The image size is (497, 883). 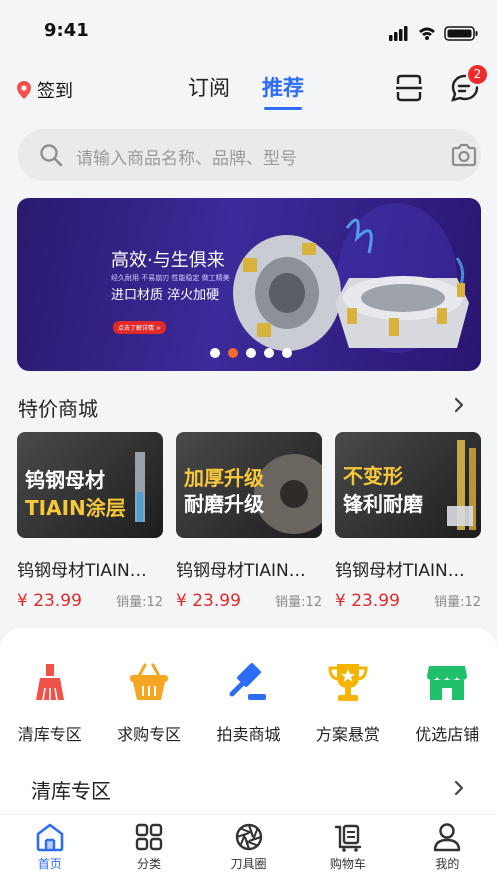 I want to click on tab-label: 首页, so click(x=49, y=864).